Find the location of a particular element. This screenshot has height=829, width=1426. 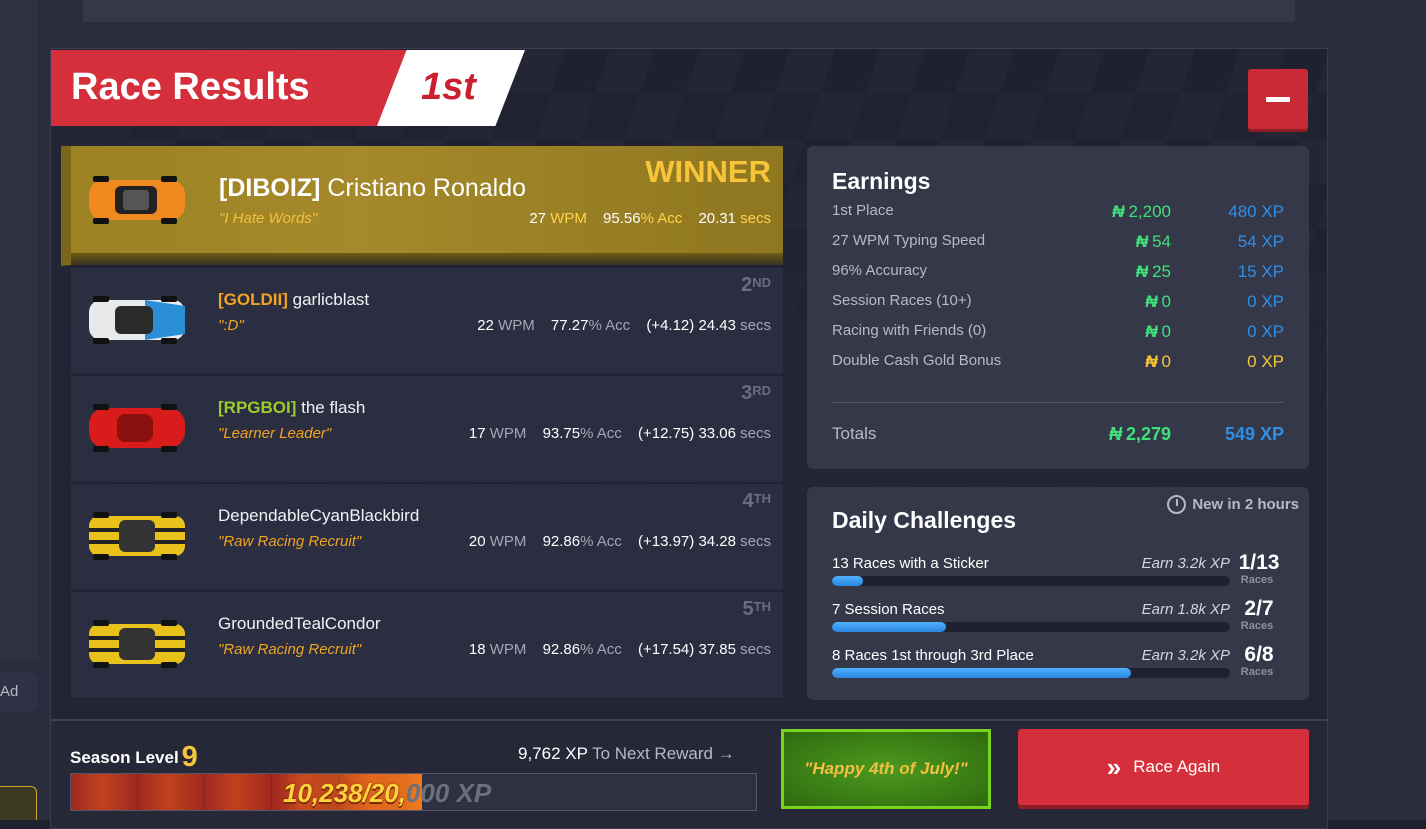

racer-stats: 27 WPM 95.56% Acc 20.31 secs is located at coordinates (650, 218).